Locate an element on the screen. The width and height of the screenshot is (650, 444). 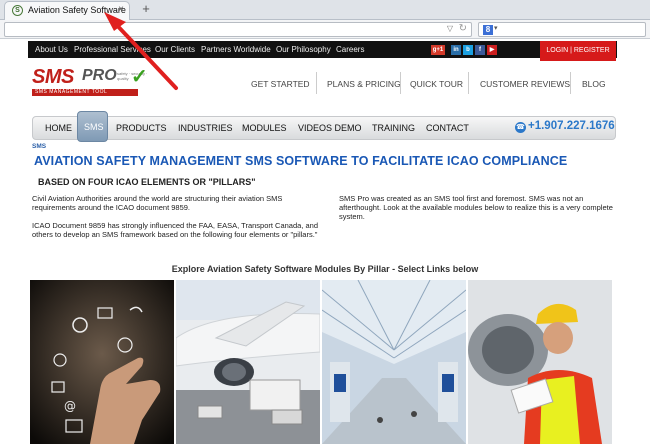
subnav-contact: CONTACT is located at coordinates (447, 128).